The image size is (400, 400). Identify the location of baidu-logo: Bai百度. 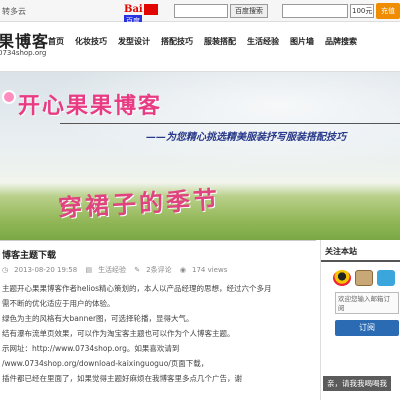
(148, 15).